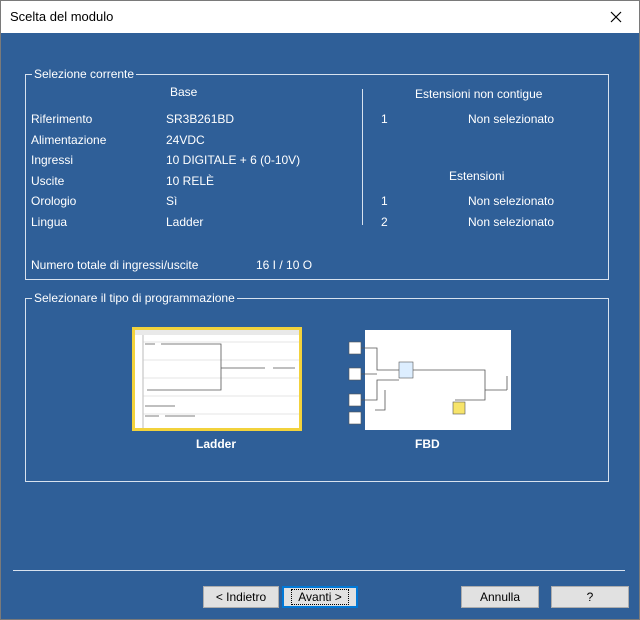 The height and width of the screenshot is (620, 640). I want to click on back-button-label: < Indietro, so click(241, 597).